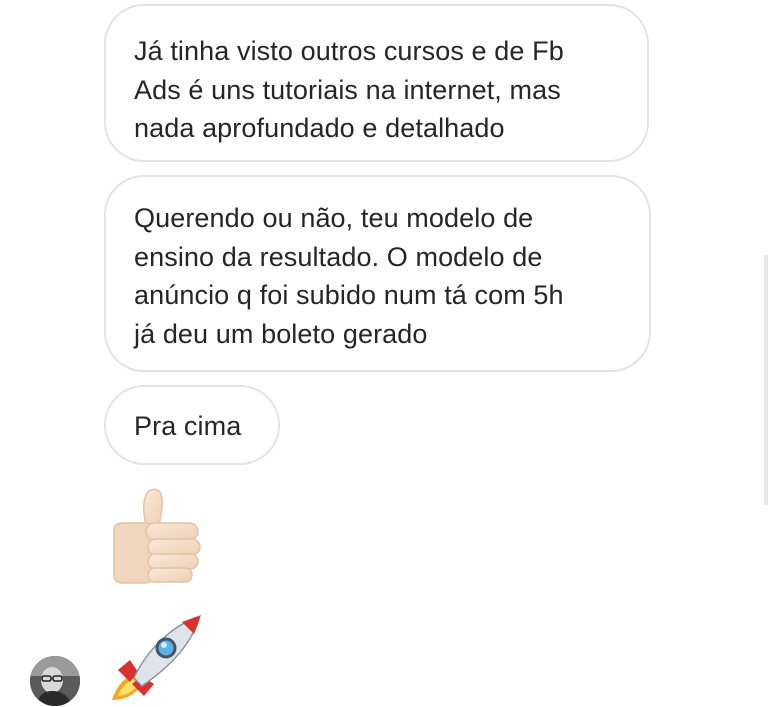  What do you see at coordinates (349, 51) in the screenshot?
I see `message-line: Já tinha visto outros cursos e de Fb` at bounding box center [349, 51].